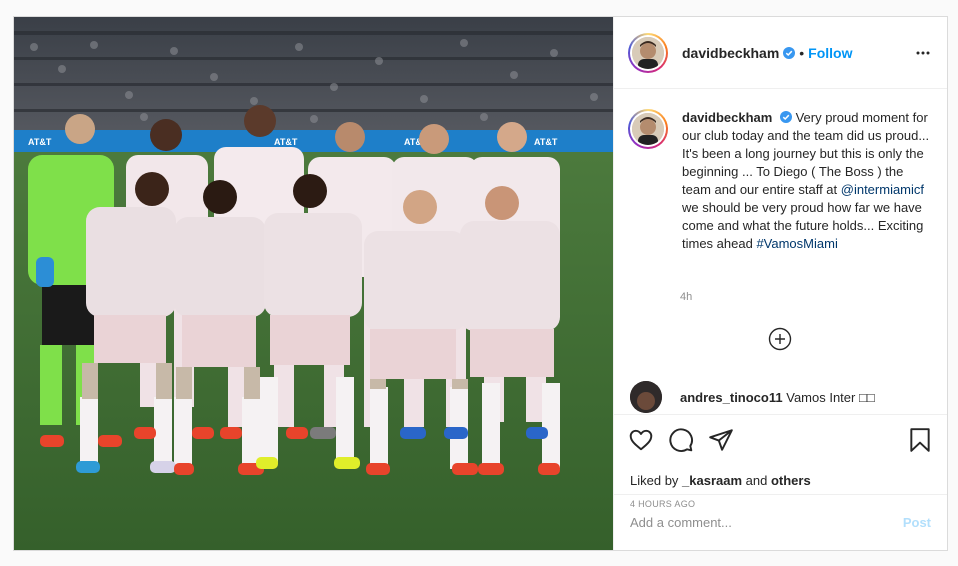  Describe the element at coordinates (686, 297) in the screenshot. I see `caption-timestamp: 4h` at that location.